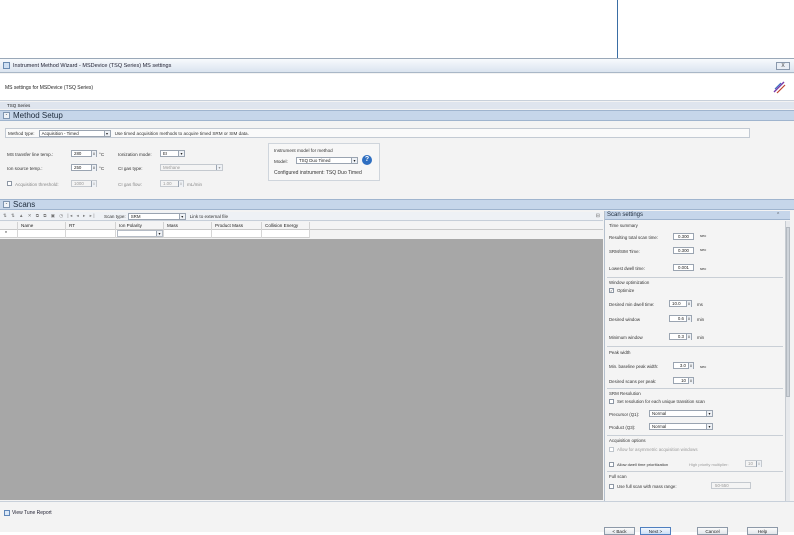 Image resolution: width=794 pixels, height=535 pixels. Describe the element at coordinates (303, 150) in the screenshot. I see `instrument-model-label: Instrument model for method` at that location.